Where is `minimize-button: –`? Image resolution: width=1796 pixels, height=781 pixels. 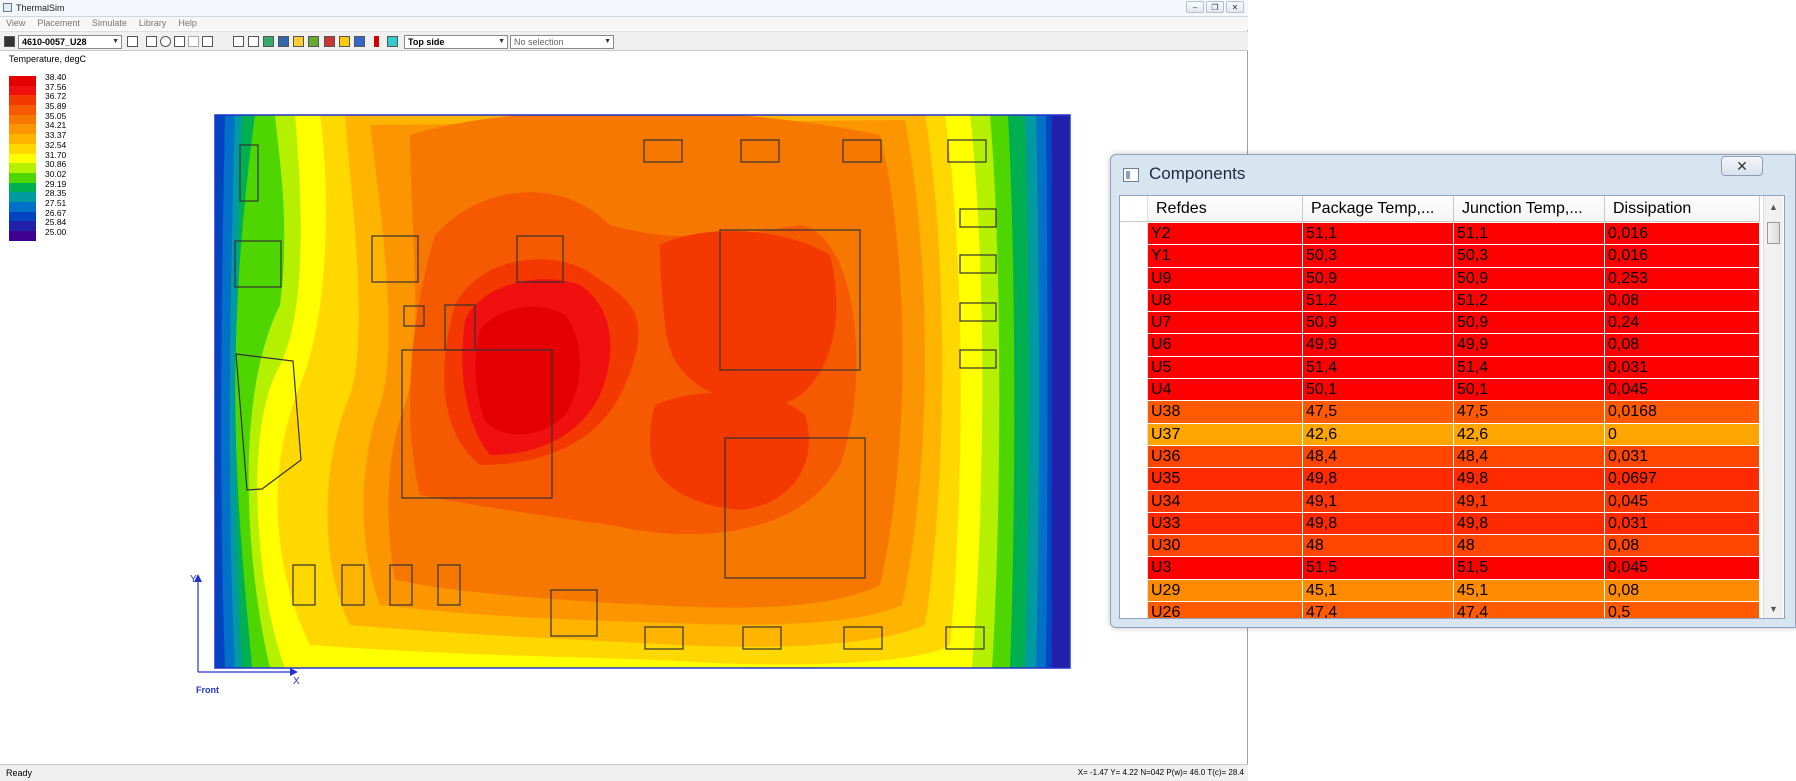
minimize-button: – is located at coordinates (1195, 7).